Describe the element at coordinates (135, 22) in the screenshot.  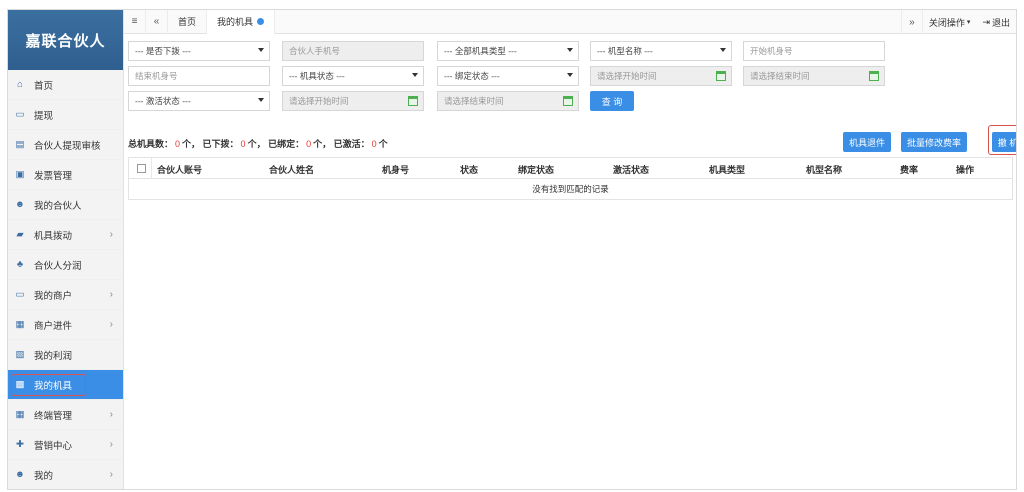
I see `menu-toggle-button: ≡` at that location.